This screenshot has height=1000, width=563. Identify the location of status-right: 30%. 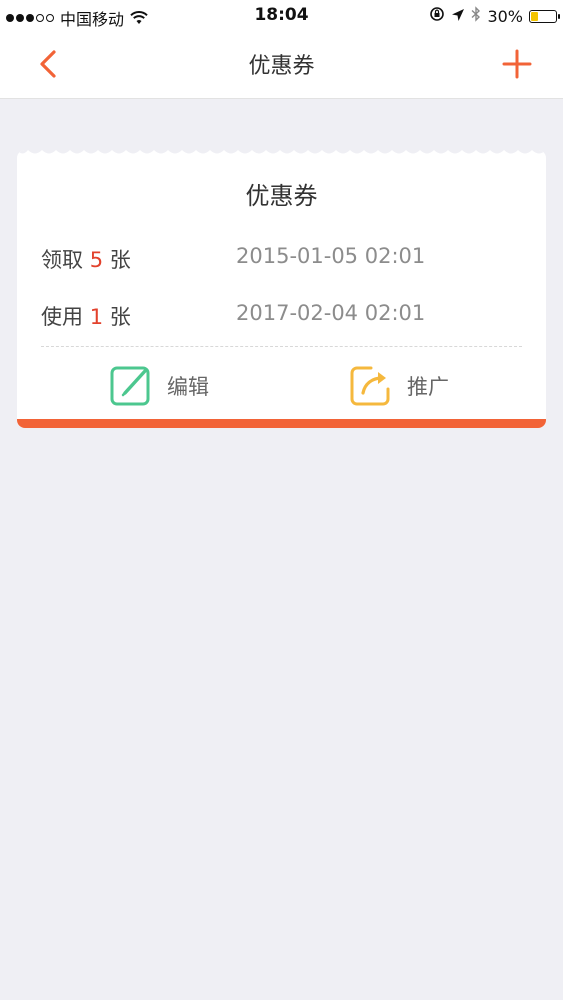
(494, 16).